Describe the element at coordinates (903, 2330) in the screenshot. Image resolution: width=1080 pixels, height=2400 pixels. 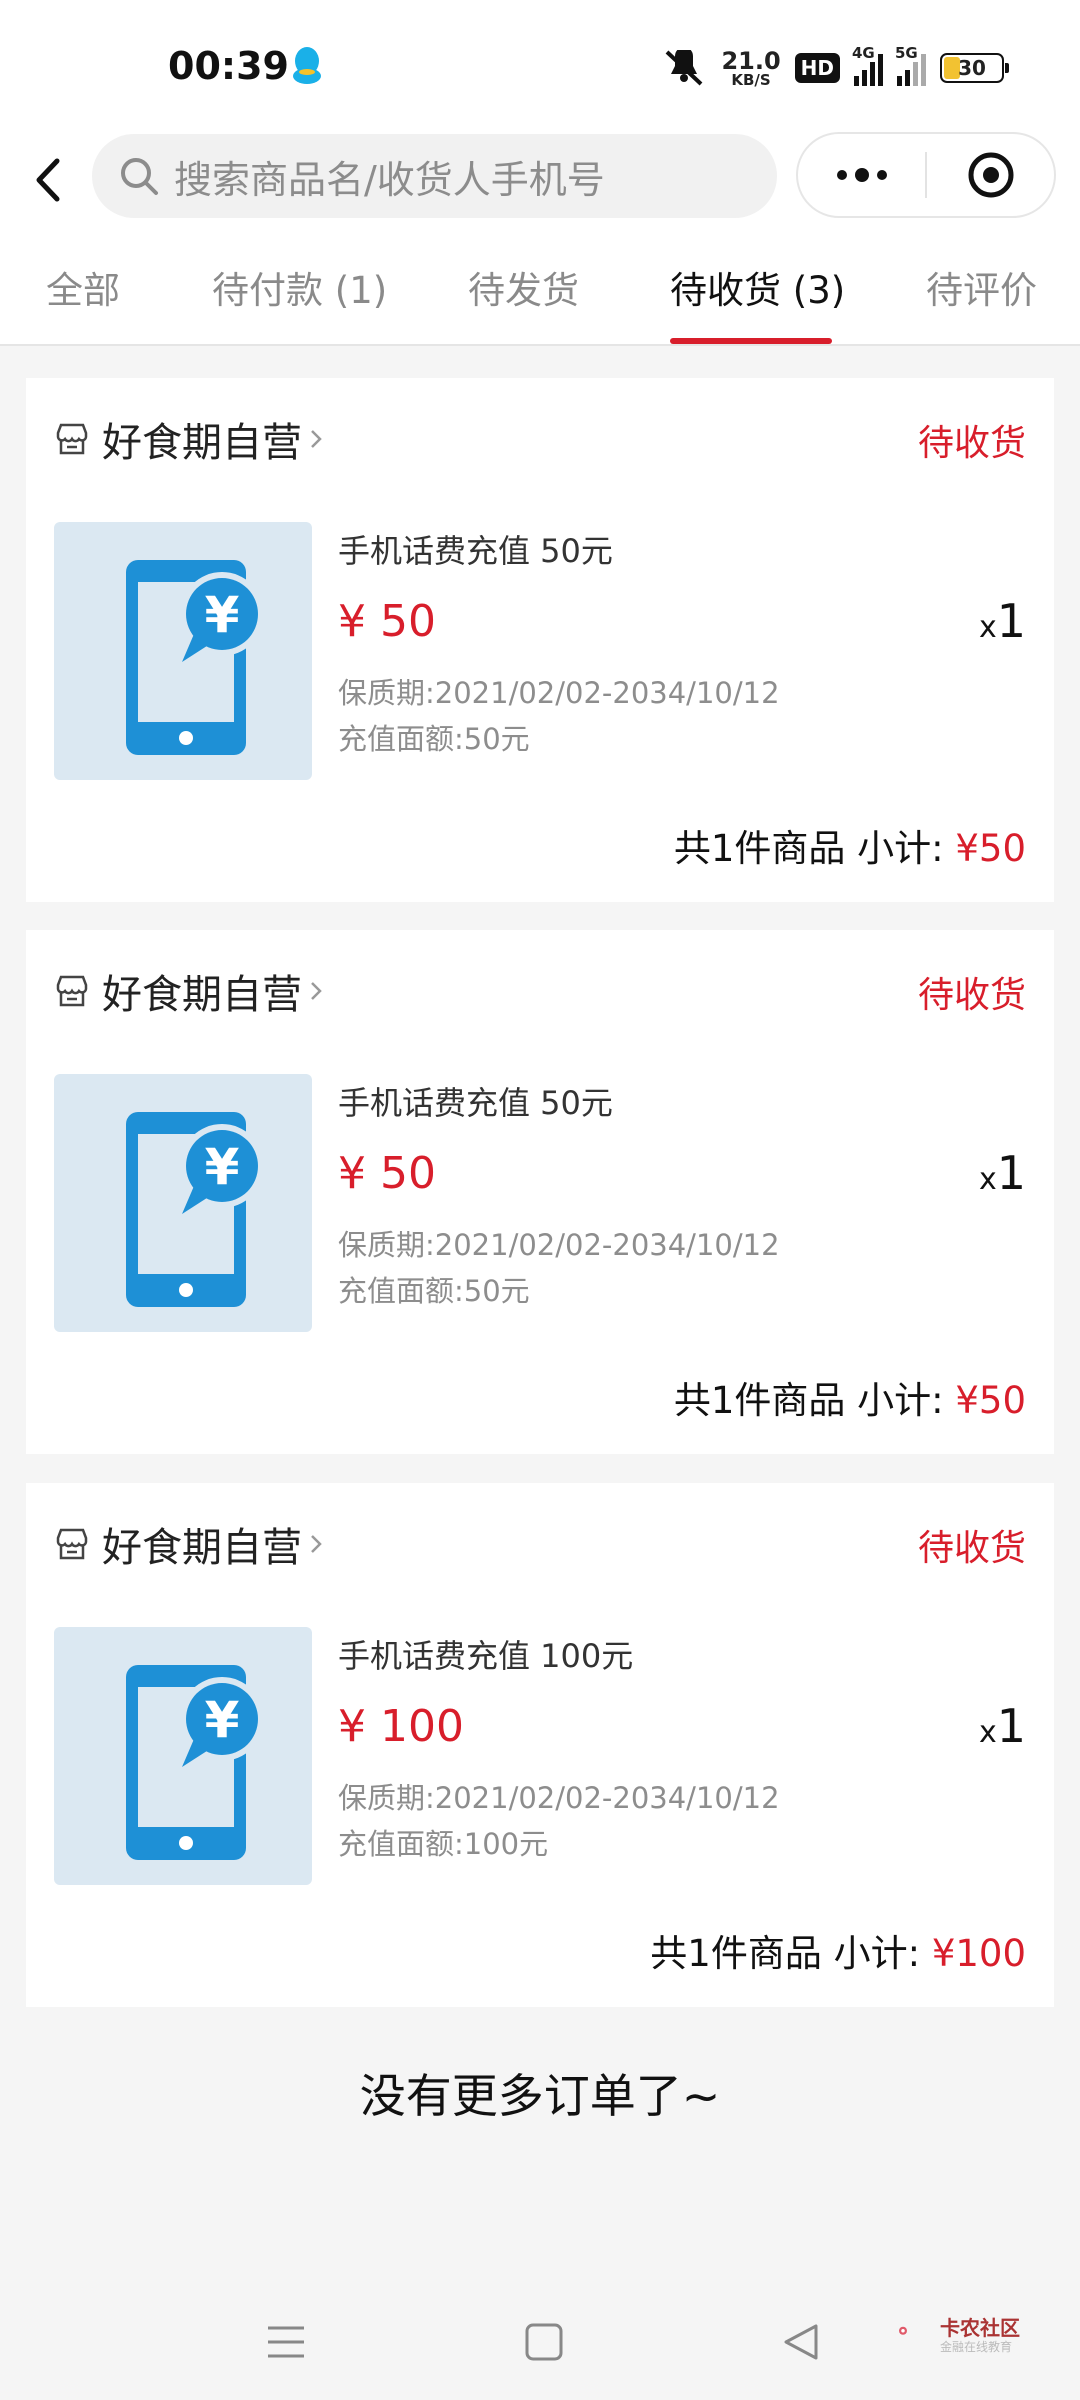
I see `watermark-logo-icon` at that location.